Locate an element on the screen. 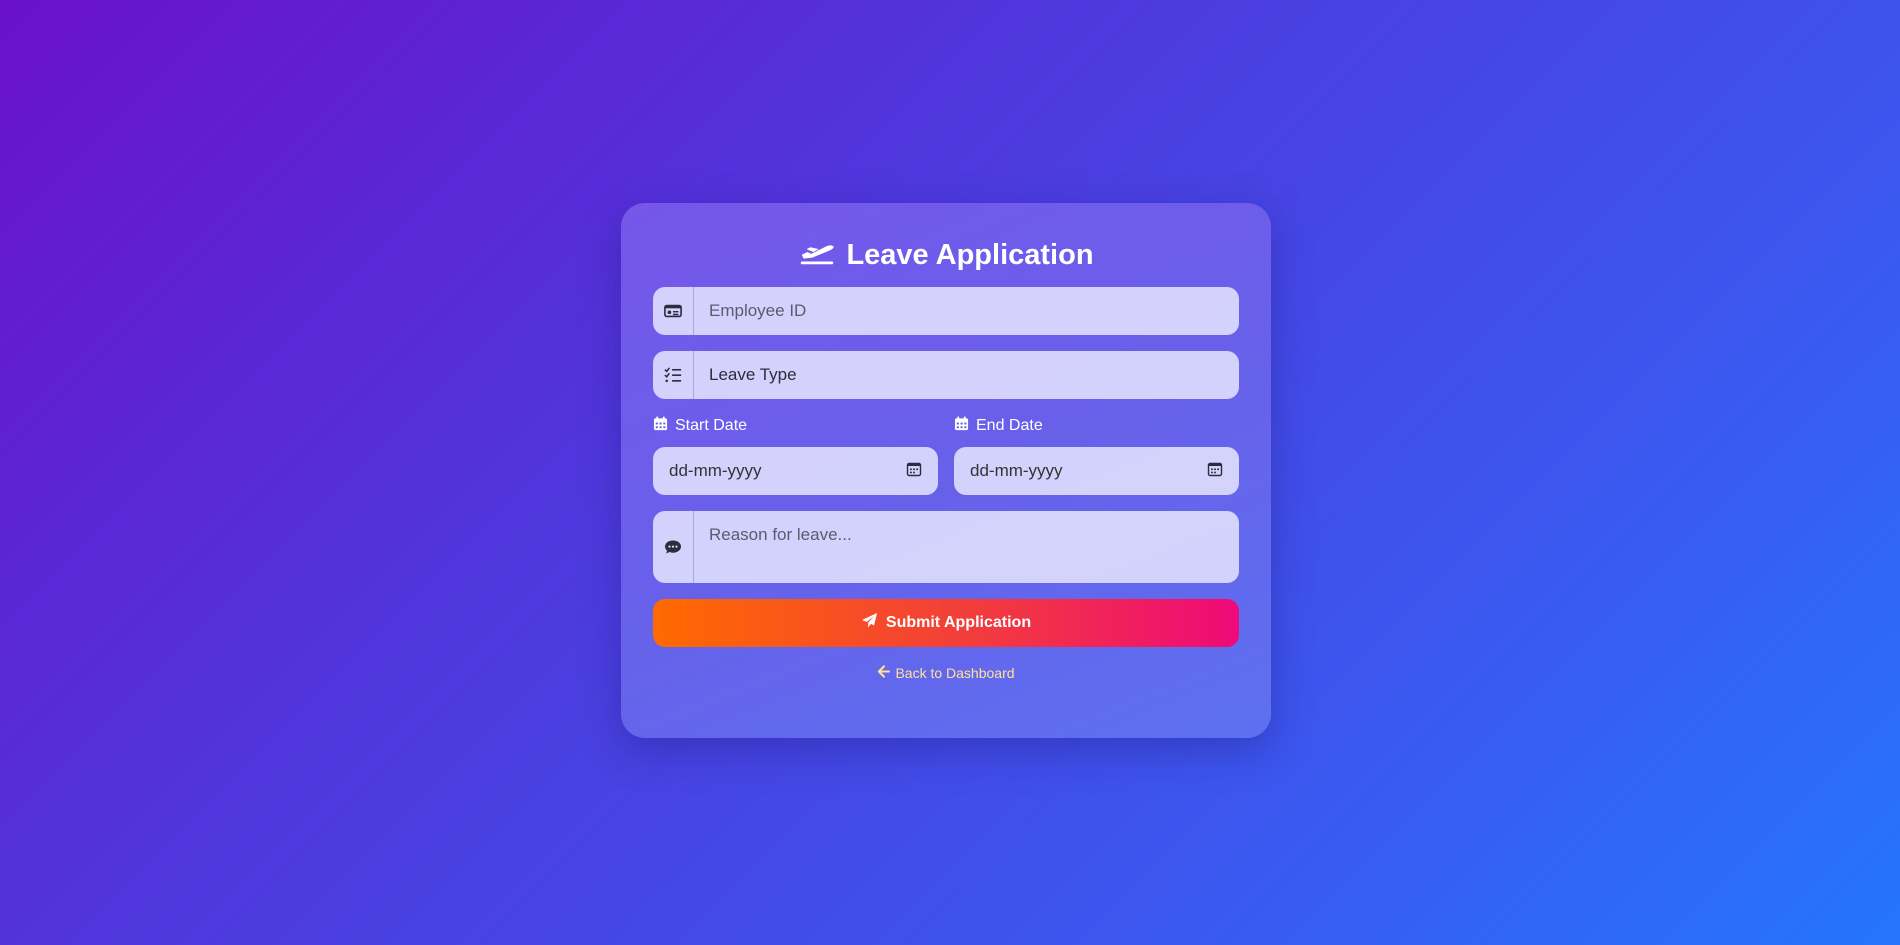 This screenshot has height=945, width=1900. reason-textarea is located at coordinates (966, 547).